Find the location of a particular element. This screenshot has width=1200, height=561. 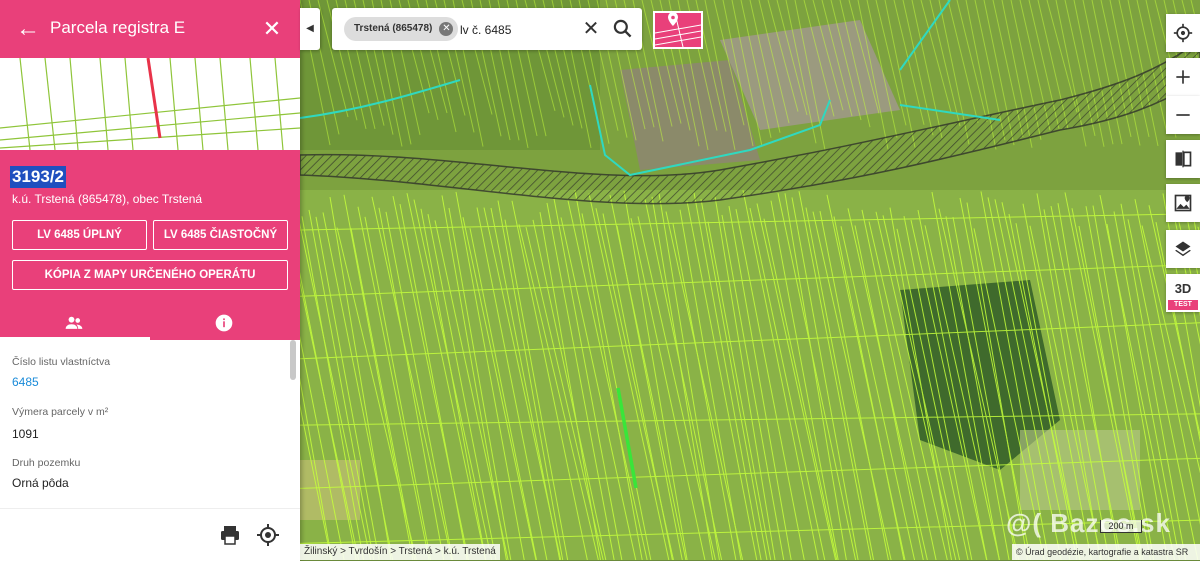

close-icon: ✕ is located at coordinates (272, 29).